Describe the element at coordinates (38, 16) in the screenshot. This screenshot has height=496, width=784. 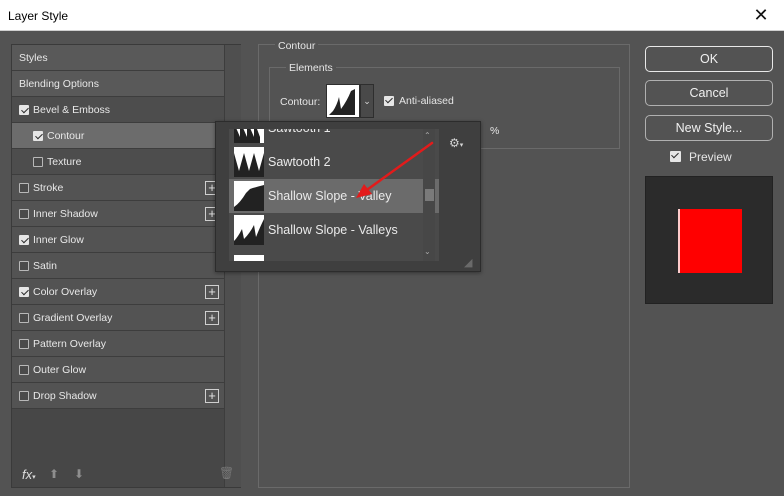
I see `window-title: Layer Style` at that location.